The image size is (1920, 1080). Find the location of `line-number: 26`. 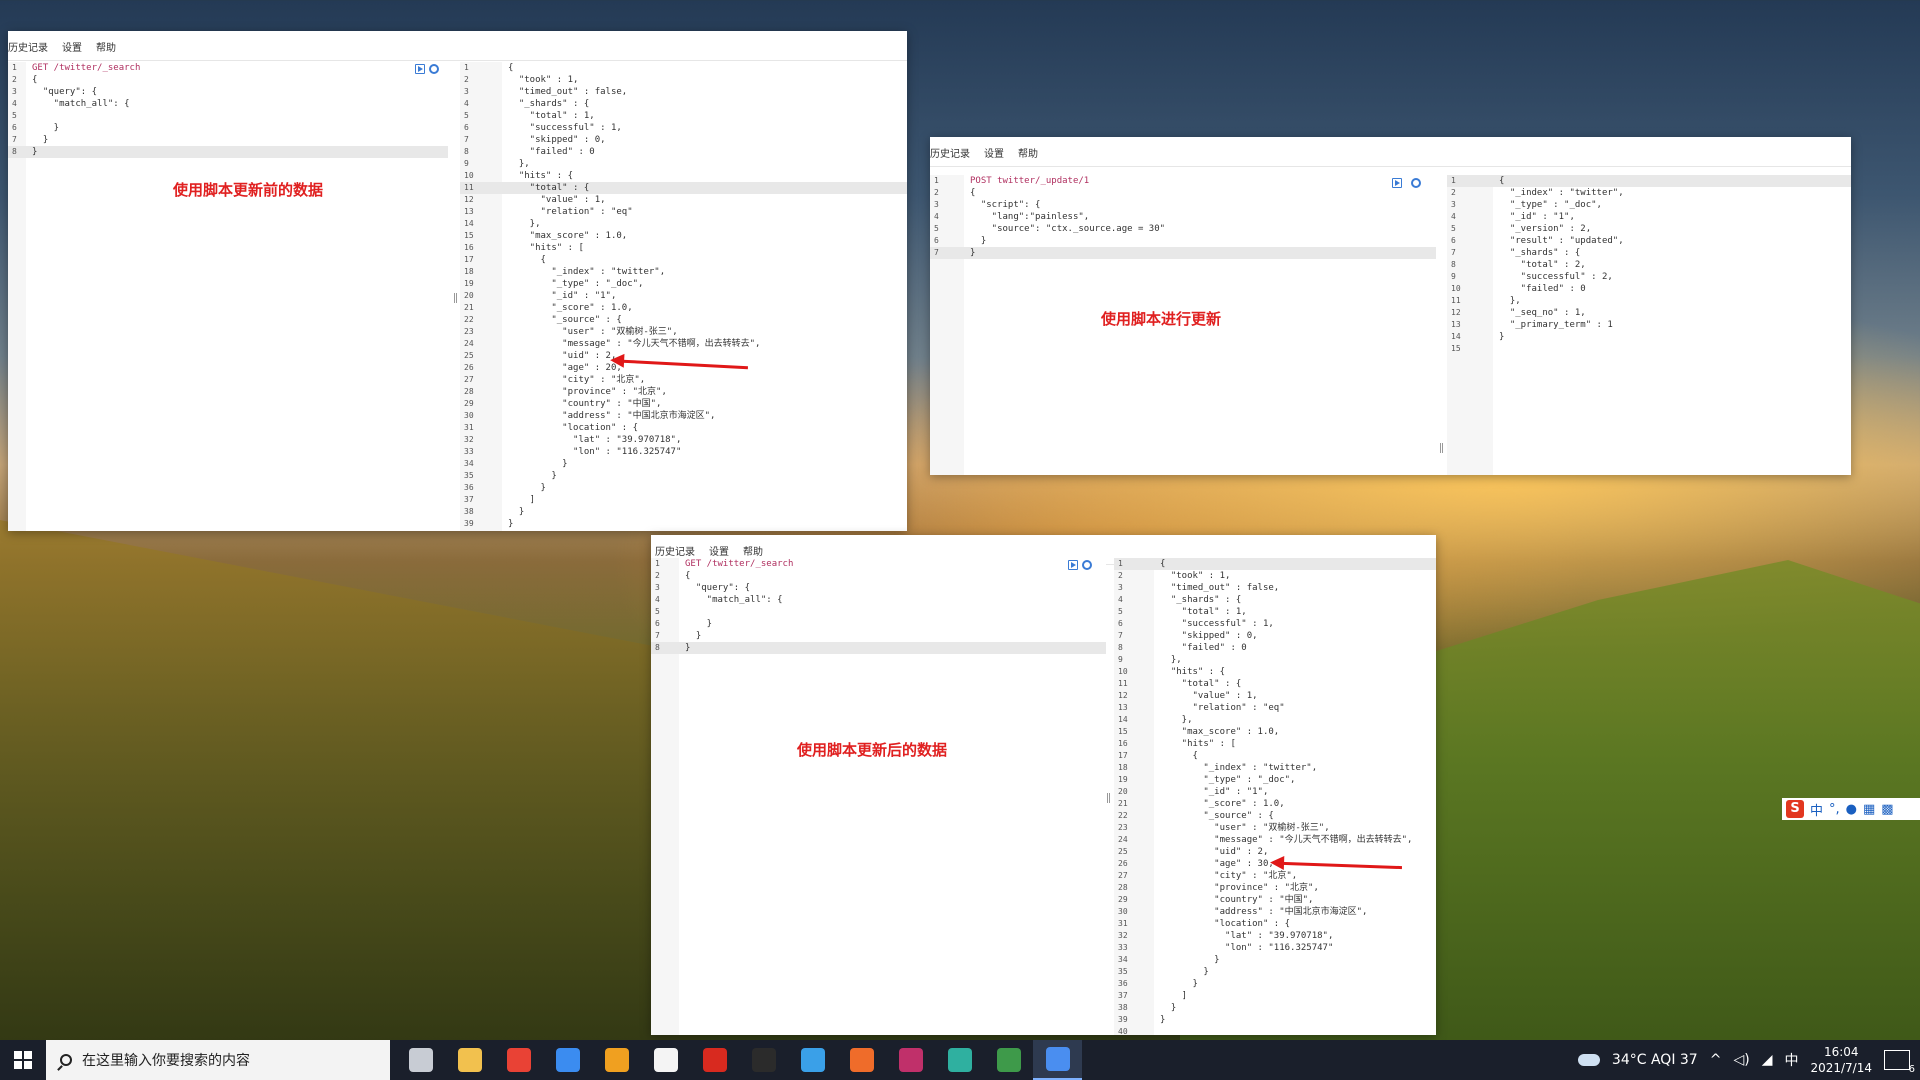

line-number: 26 is located at coordinates (469, 367).